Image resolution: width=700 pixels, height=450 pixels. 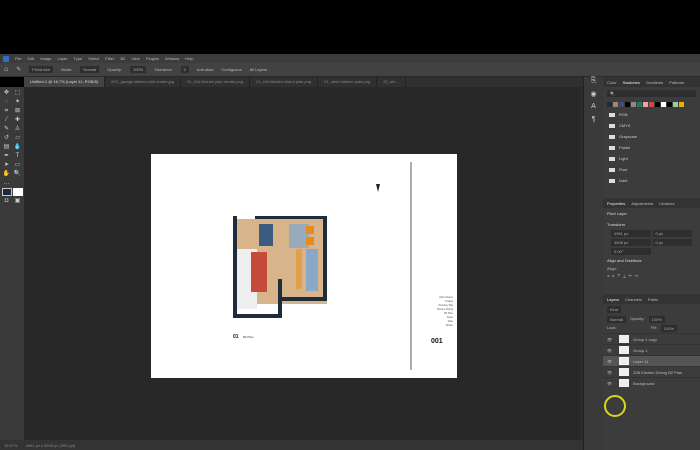 I want to click on pen-tool-icon: ✒, so click(x=7, y=156).